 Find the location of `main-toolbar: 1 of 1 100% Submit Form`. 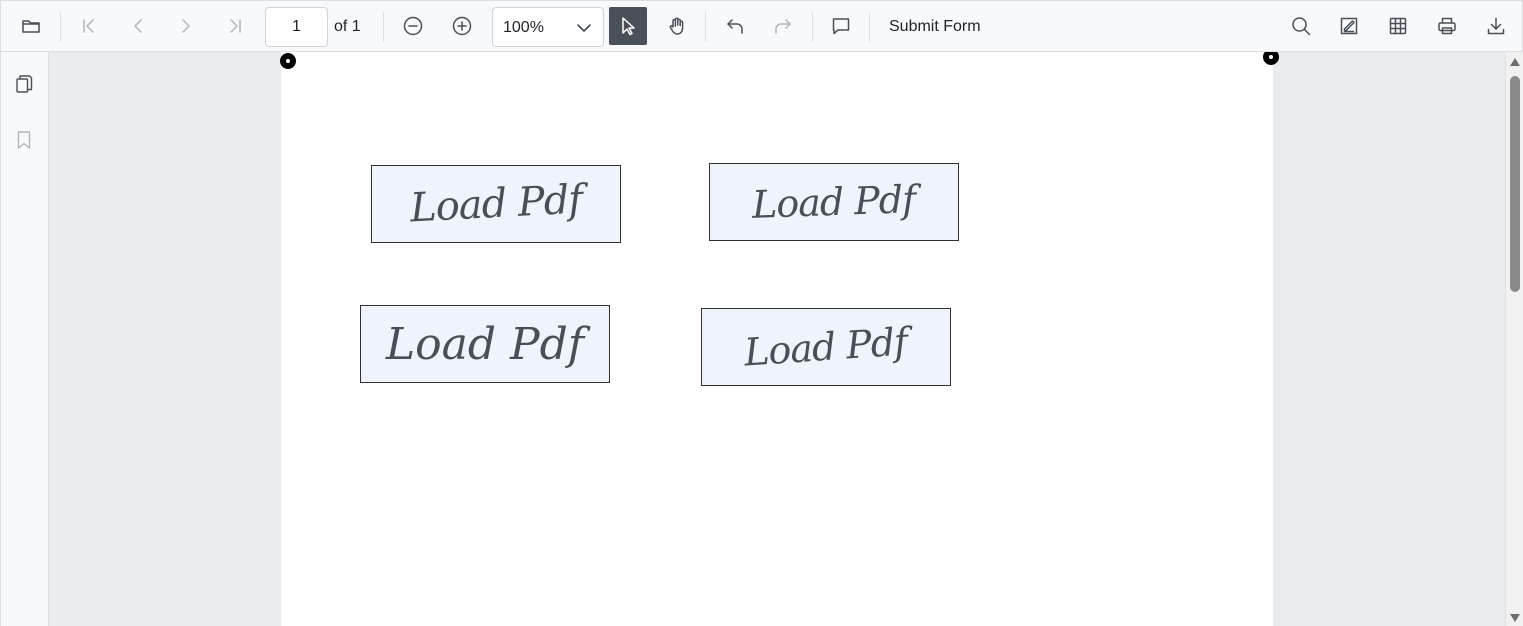

main-toolbar: 1 of 1 100% Submit Form is located at coordinates (761, 26).